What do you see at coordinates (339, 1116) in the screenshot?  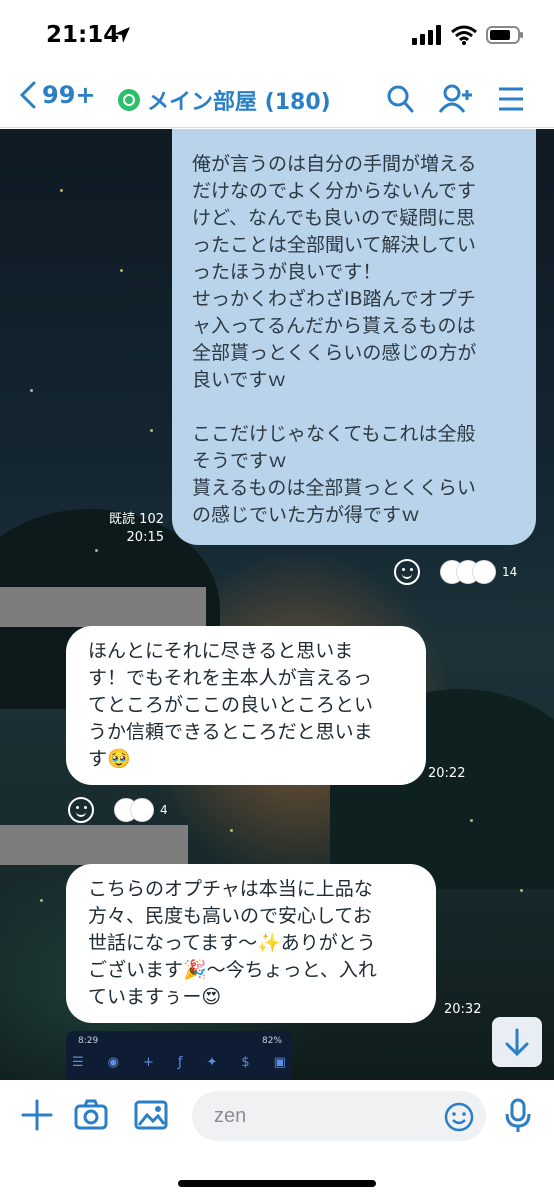 I see `message-input` at bounding box center [339, 1116].